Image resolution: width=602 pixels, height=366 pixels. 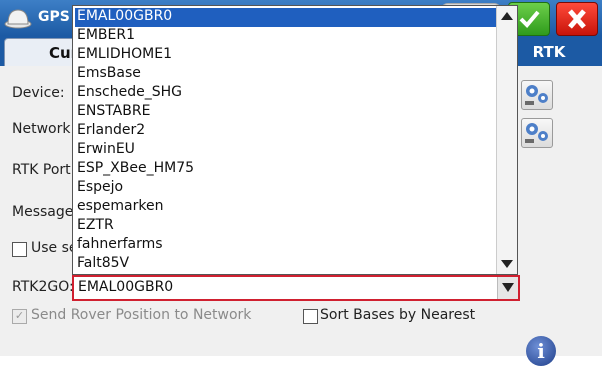 I want to click on close-button, so click(x=577, y=19).